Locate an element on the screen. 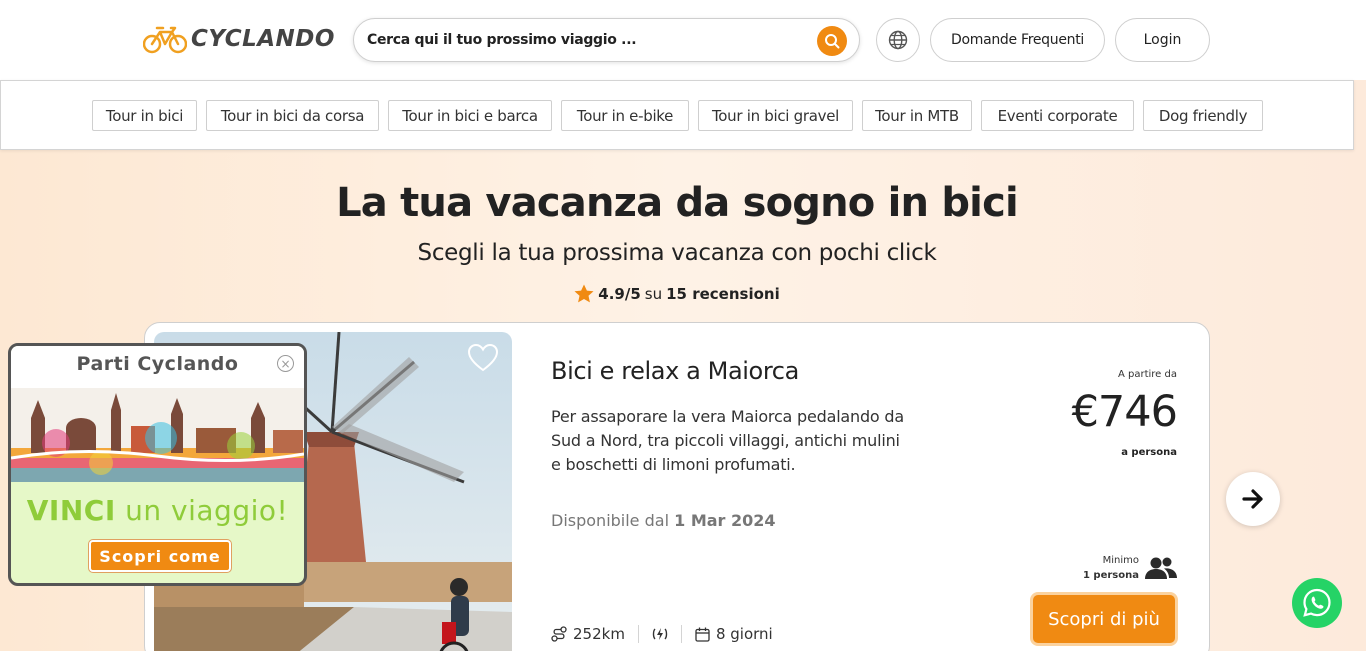 This screenshot has height=651, width=1366. ebike-icon is located at coordinates (660, 634).